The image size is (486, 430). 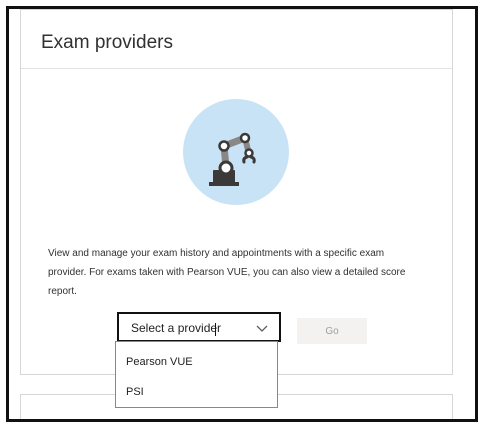 I want to click on option-psi: PSI, so click(x=196, y=392).